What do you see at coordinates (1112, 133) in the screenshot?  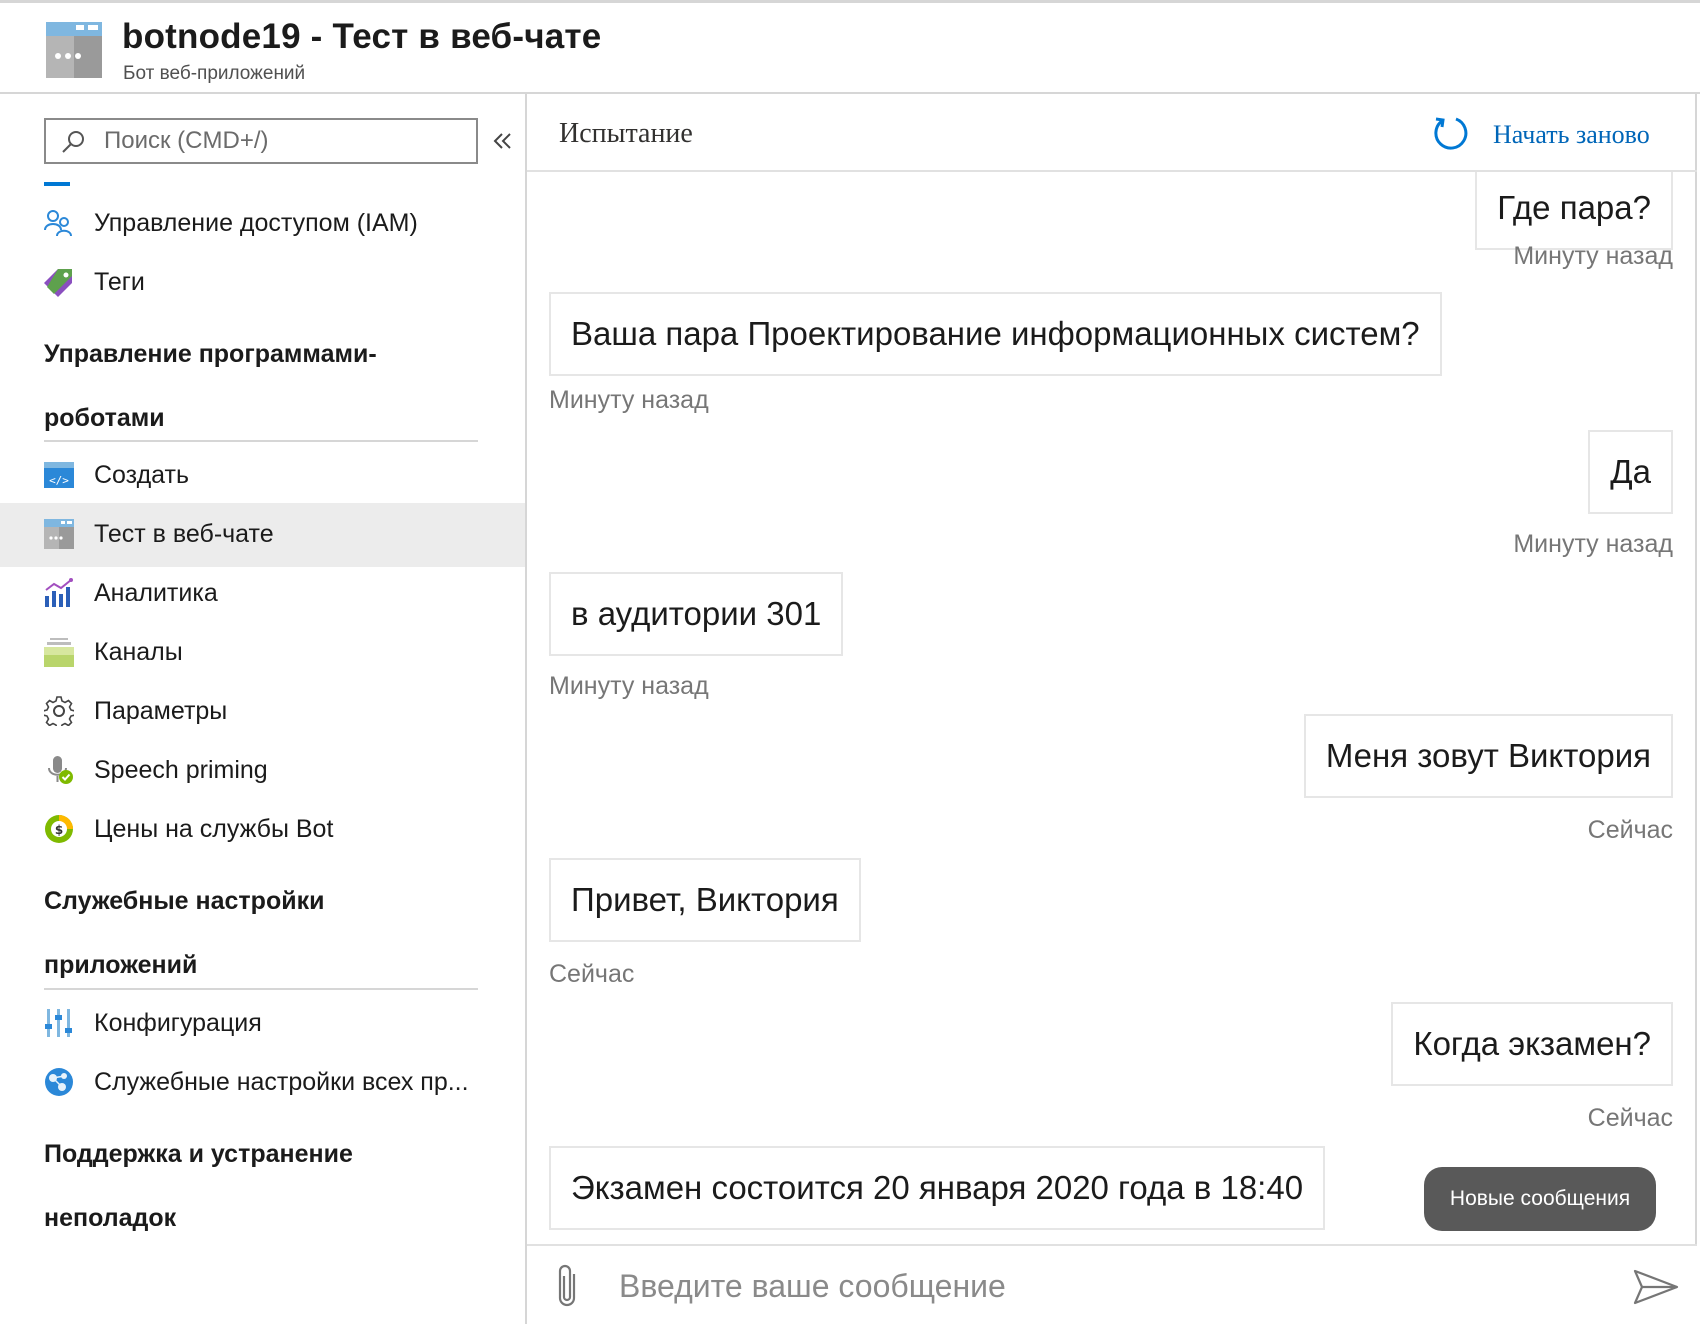 I see `webchat-header: Испытание Начать заново` at bounding box center [1112, 133].